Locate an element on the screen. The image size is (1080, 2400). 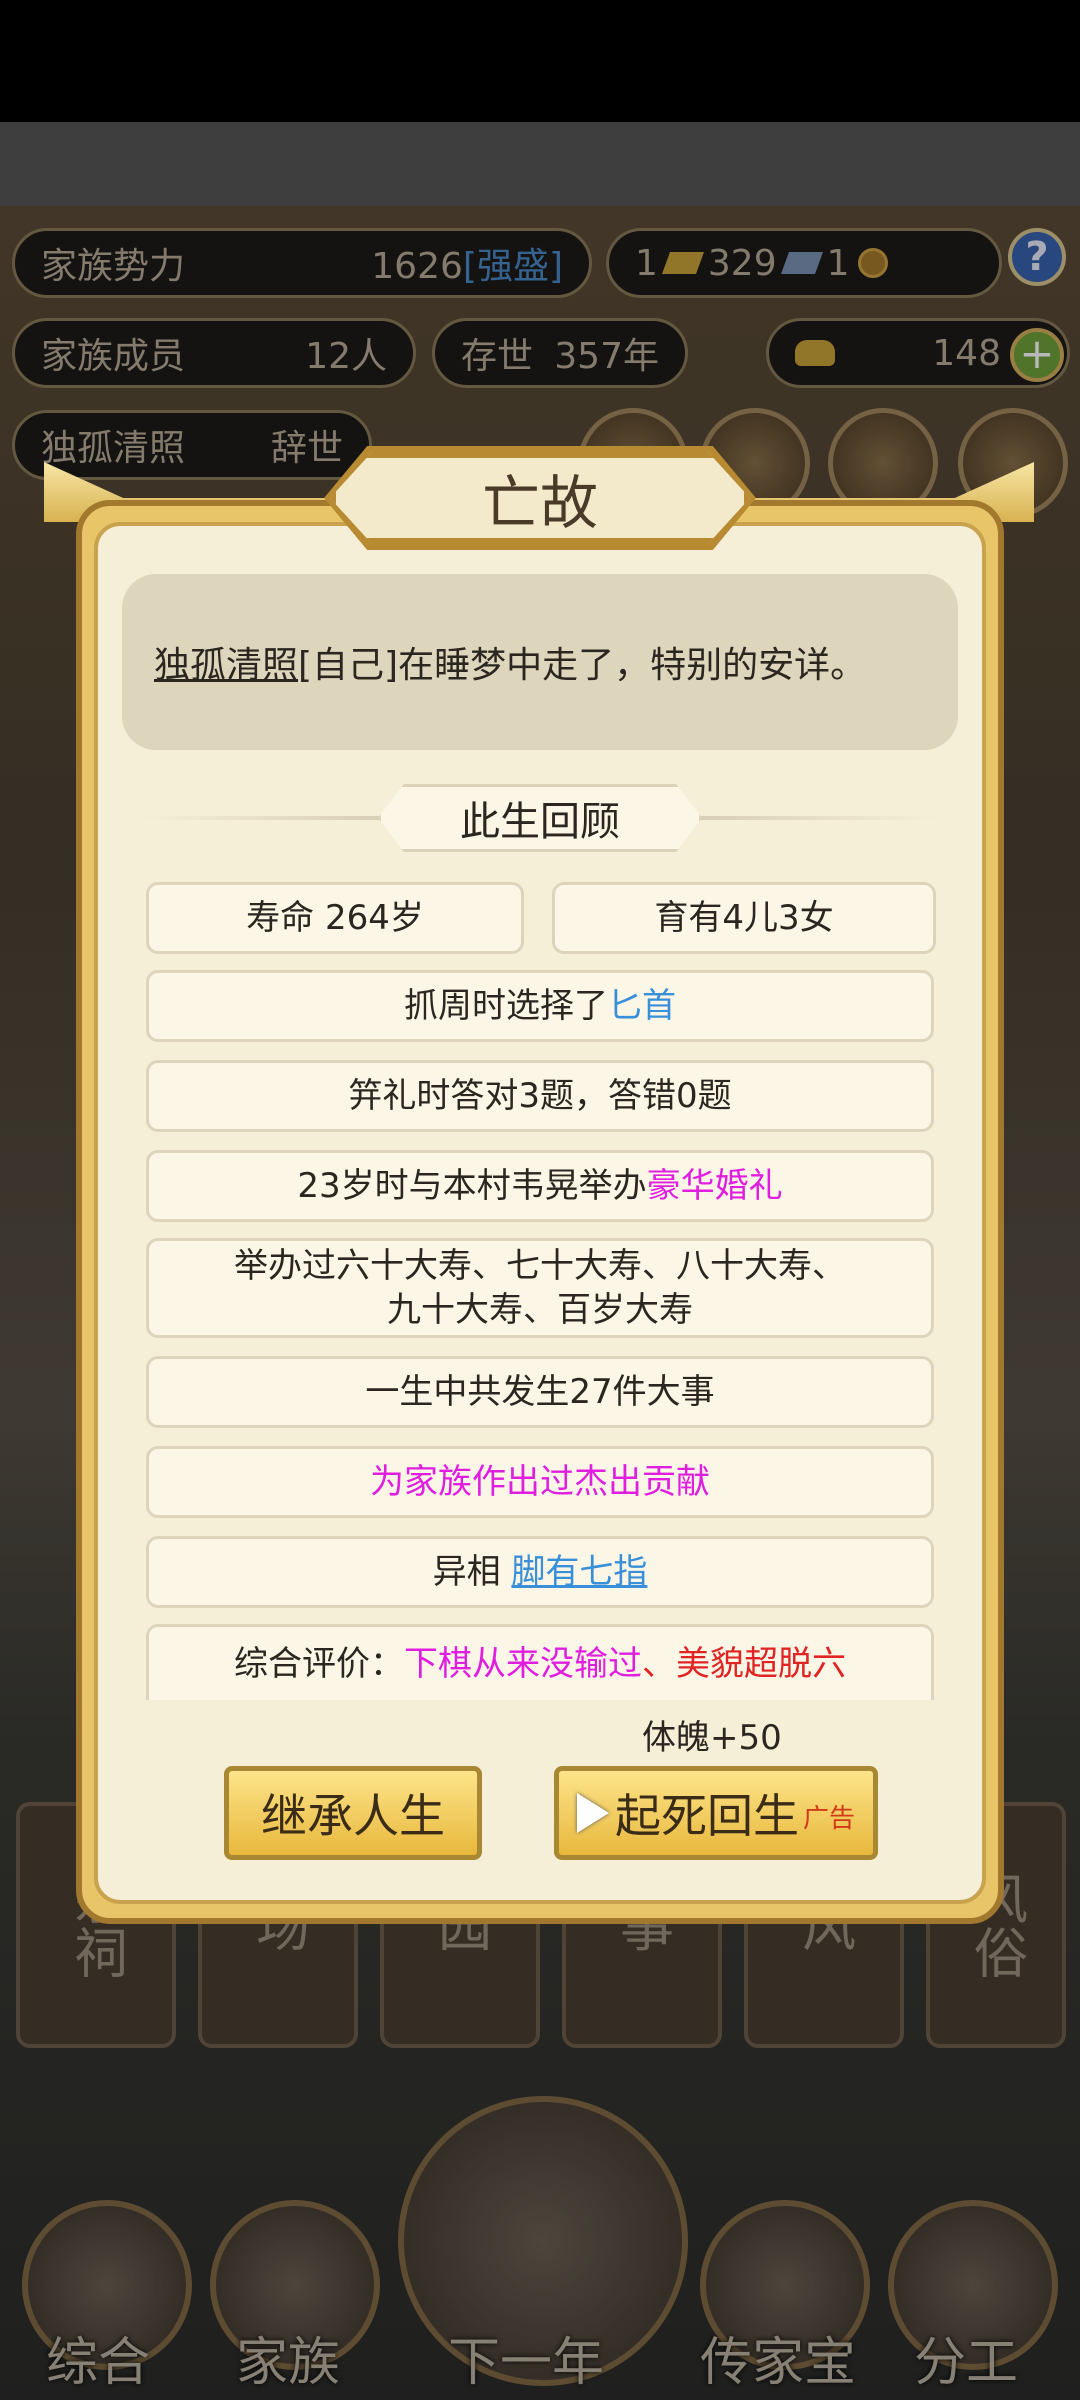
title-bar is located at coordinates (540, 164).